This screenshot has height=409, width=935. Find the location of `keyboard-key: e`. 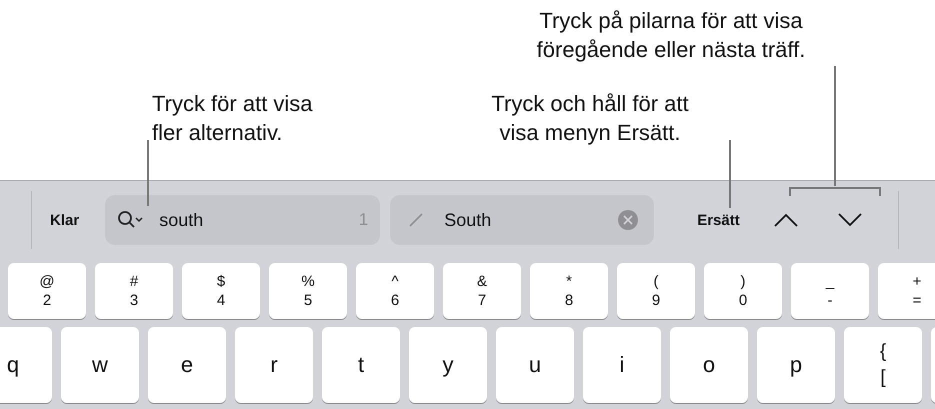

keyboard-key: e is located at coordinates (187, 365).